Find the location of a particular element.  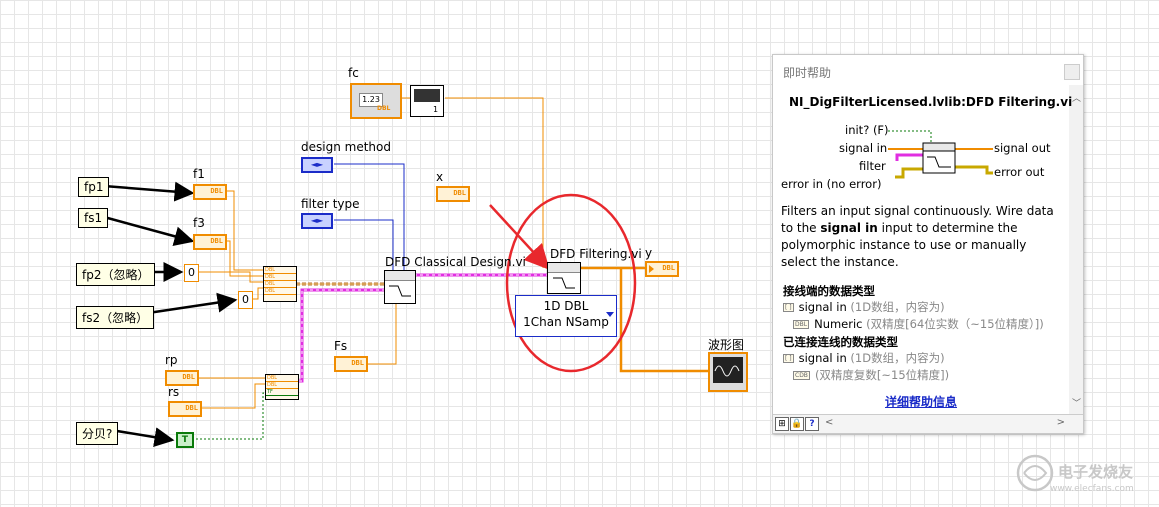

label-fc: fc is located at coordinates (353, 73).